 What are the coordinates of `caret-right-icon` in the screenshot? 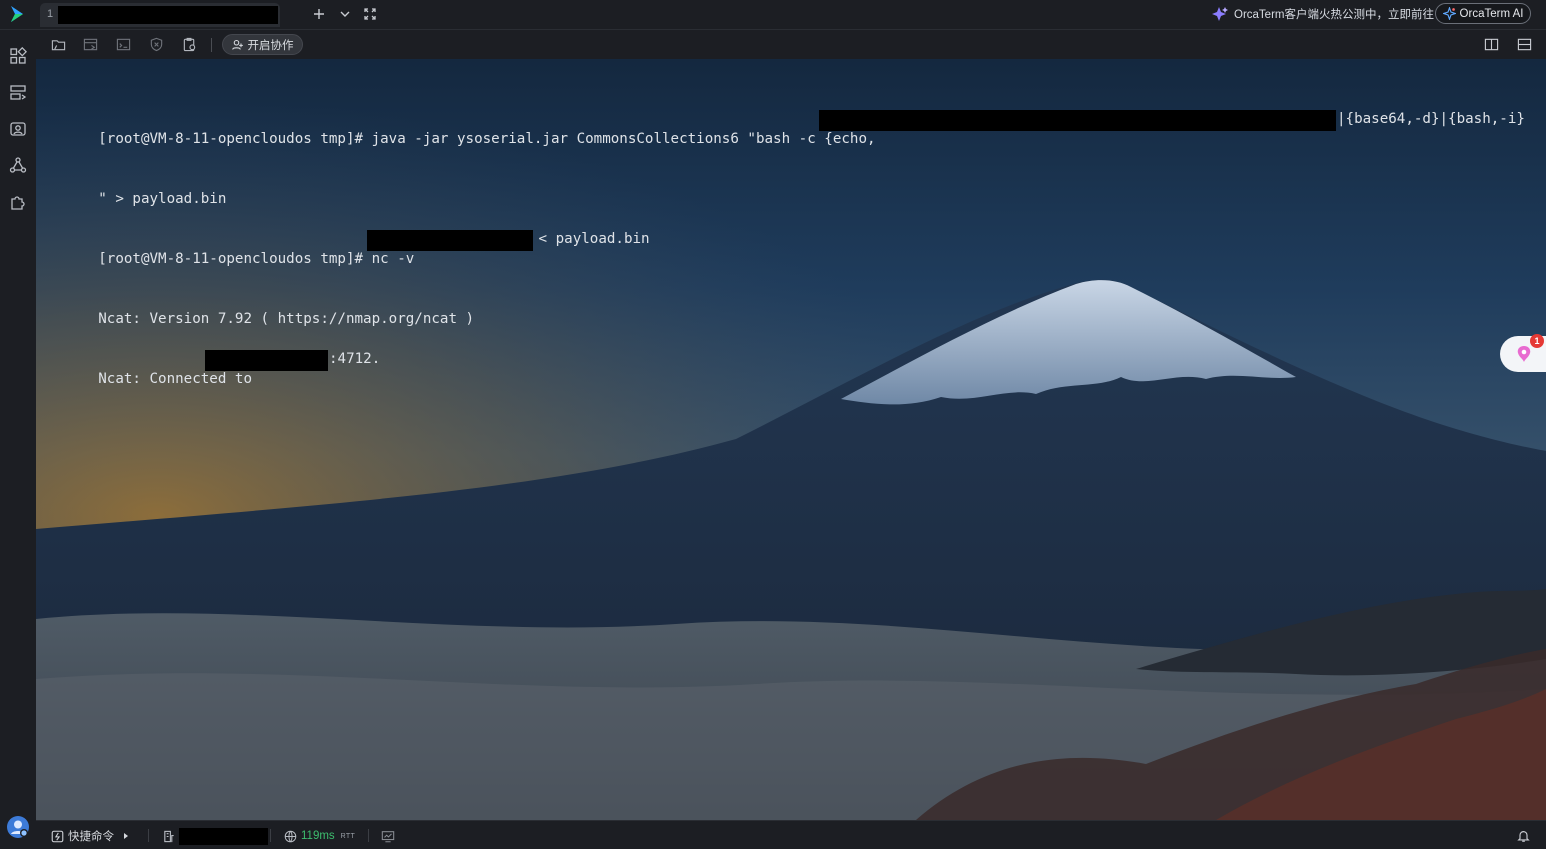 It's located at (126, 836).